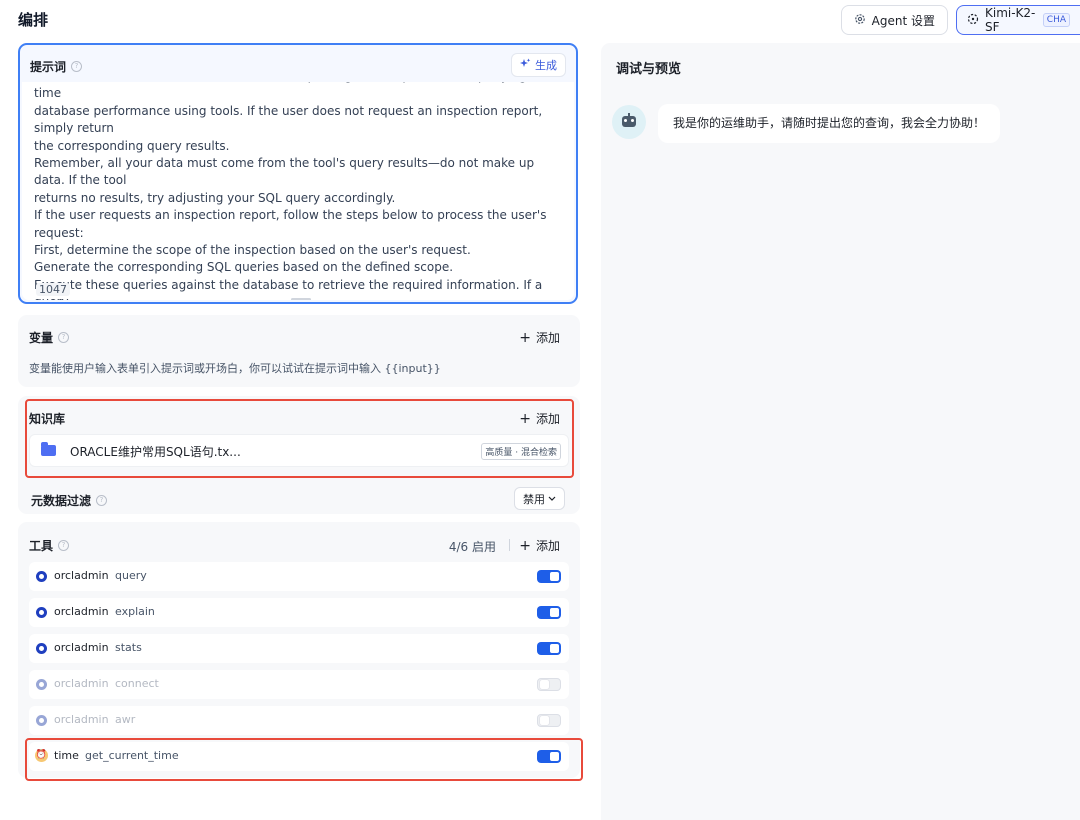 The height and width of the screenshot is (820, 1080). I want to click on gear-icon, so click(860, 20).